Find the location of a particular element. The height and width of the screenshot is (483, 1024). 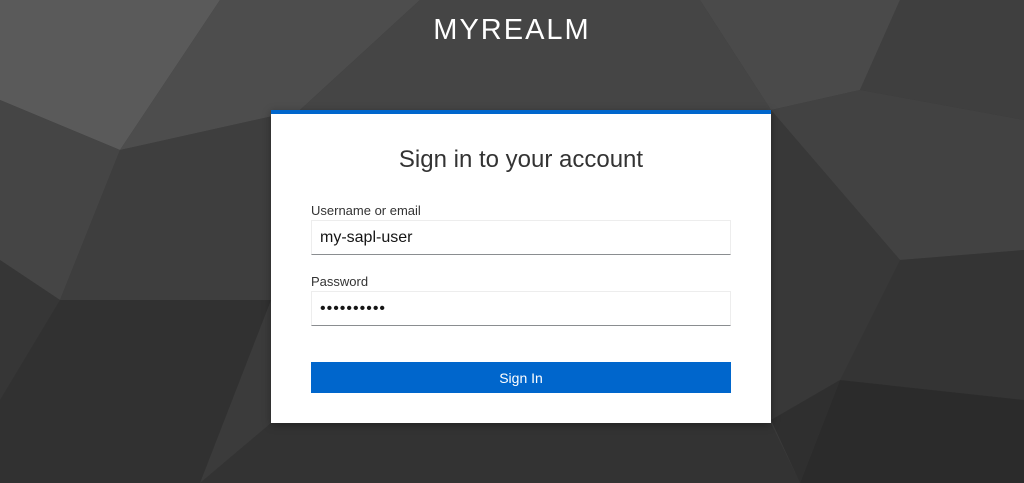

password-field is located at coordinates (521, 308).